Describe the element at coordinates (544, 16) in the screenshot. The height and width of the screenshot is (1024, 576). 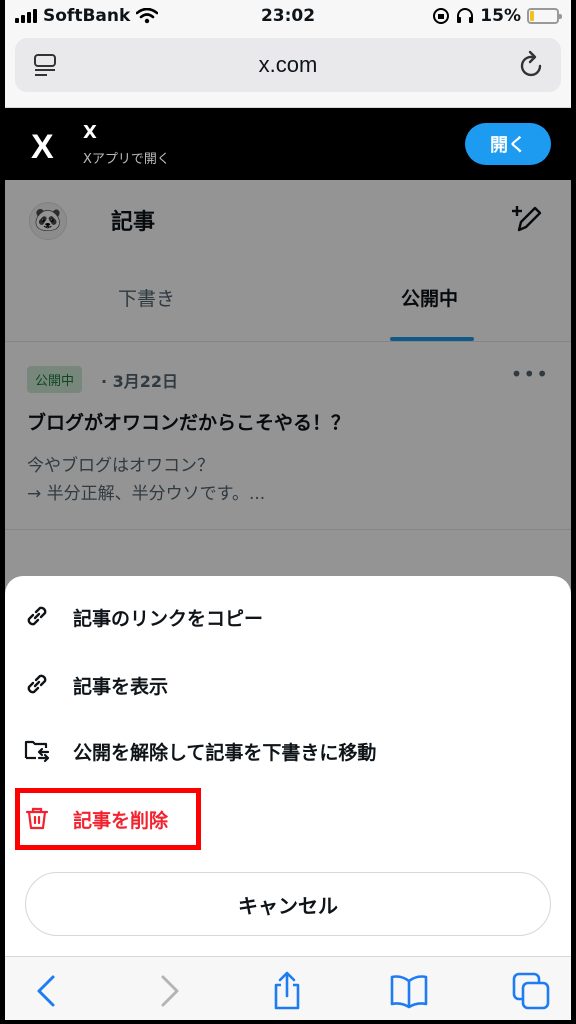
I see `battery-icon` at that location.